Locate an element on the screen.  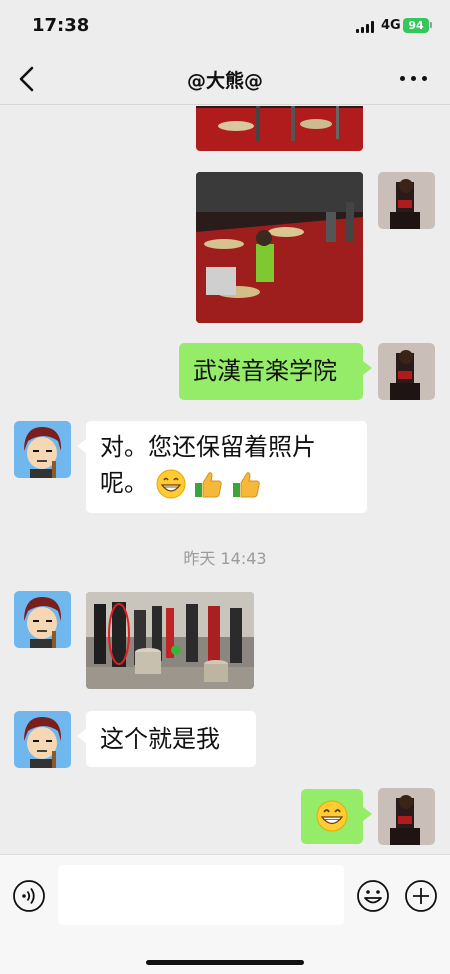
message-text: 呢。 is located at coordinates (124, 483).